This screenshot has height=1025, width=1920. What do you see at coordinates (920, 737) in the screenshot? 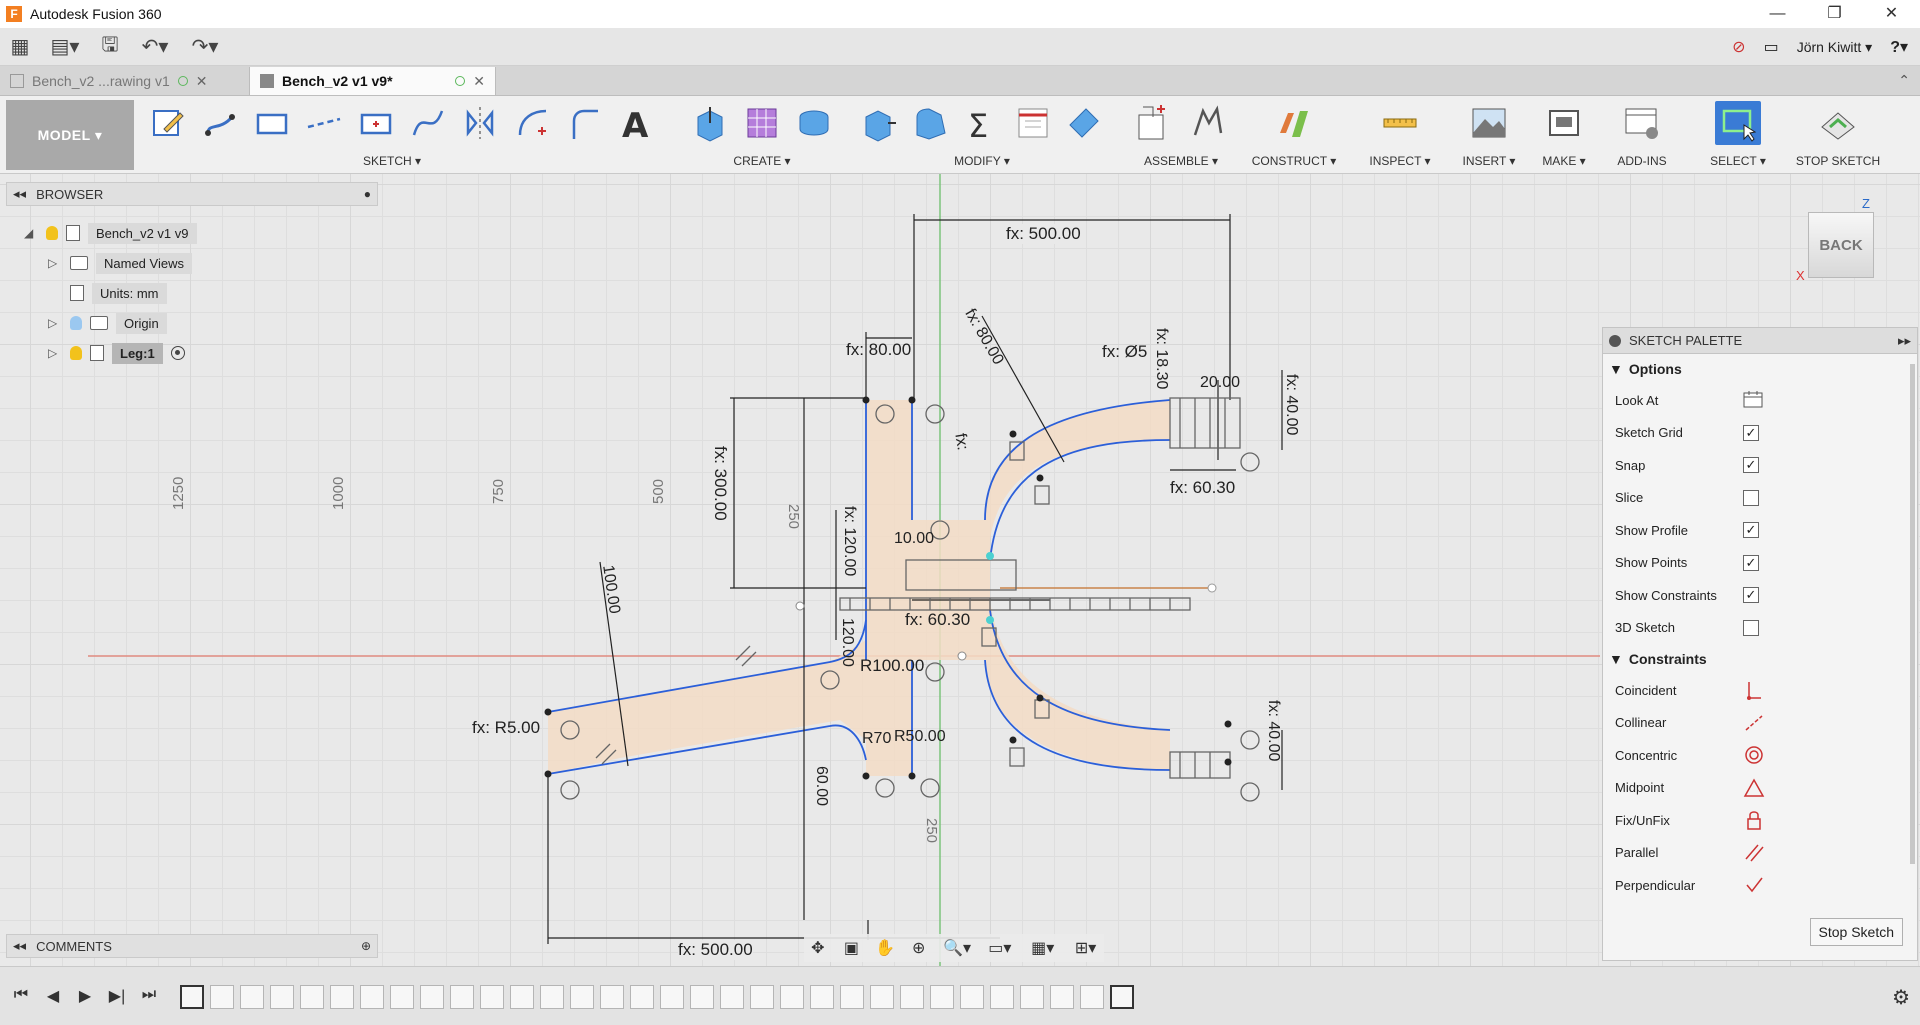
I see `dimension-r50: R50.00` at bounding box center [920, 737].